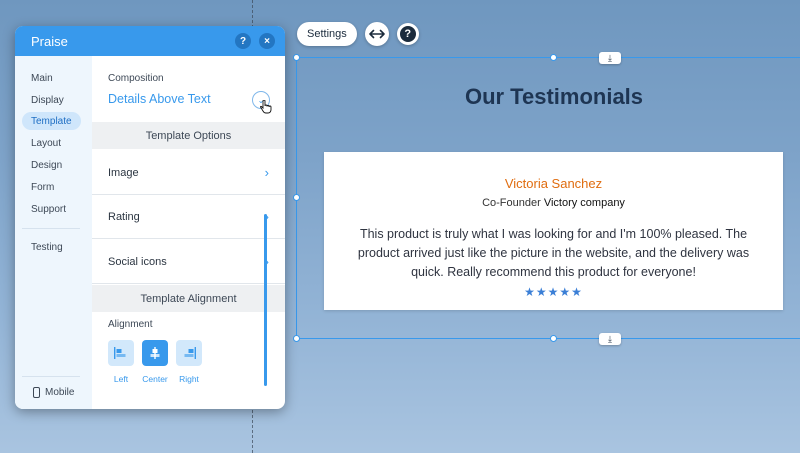 The height and width of the screenshot is (453, 800). Describe the element at coordinates (124, 216) in the screenshot. I see `rating-option-label: Rating` at that location.